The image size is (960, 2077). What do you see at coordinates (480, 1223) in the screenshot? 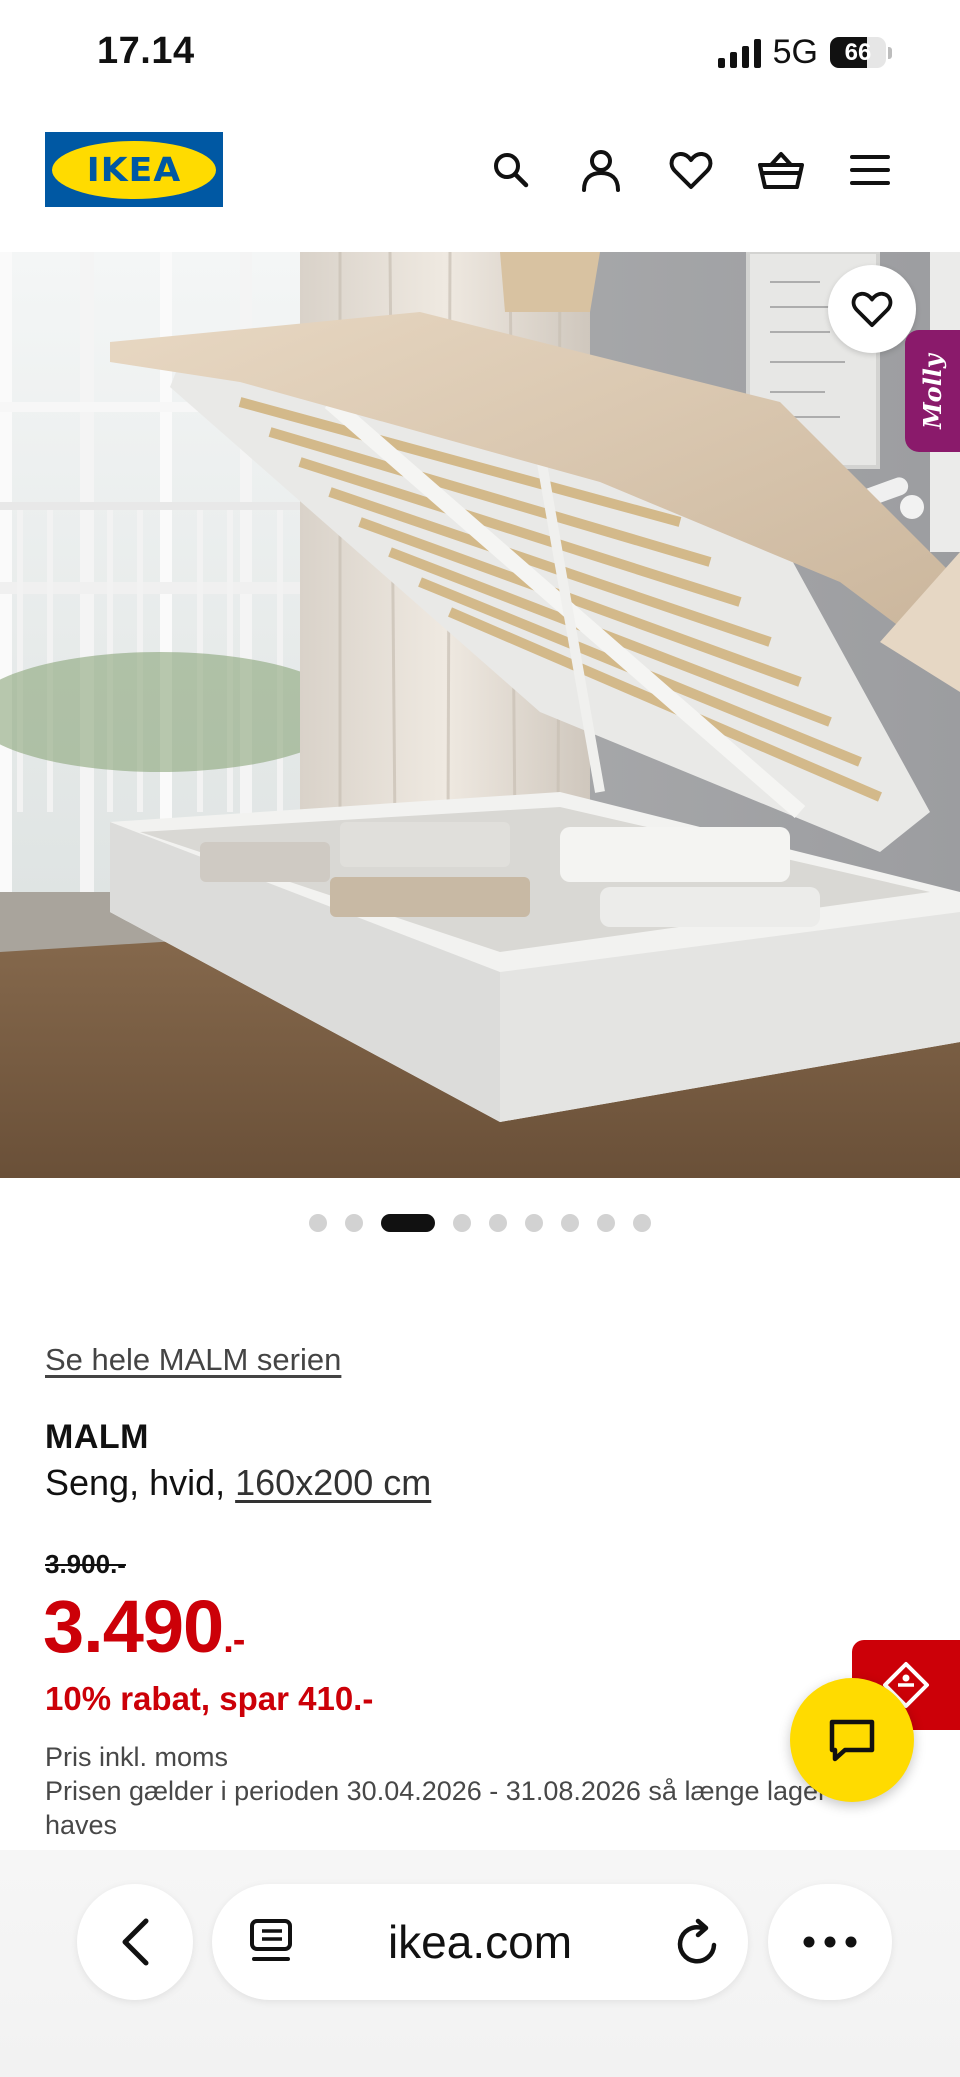
I see `image-carousel-dots` at bounding box center [480, 1223].